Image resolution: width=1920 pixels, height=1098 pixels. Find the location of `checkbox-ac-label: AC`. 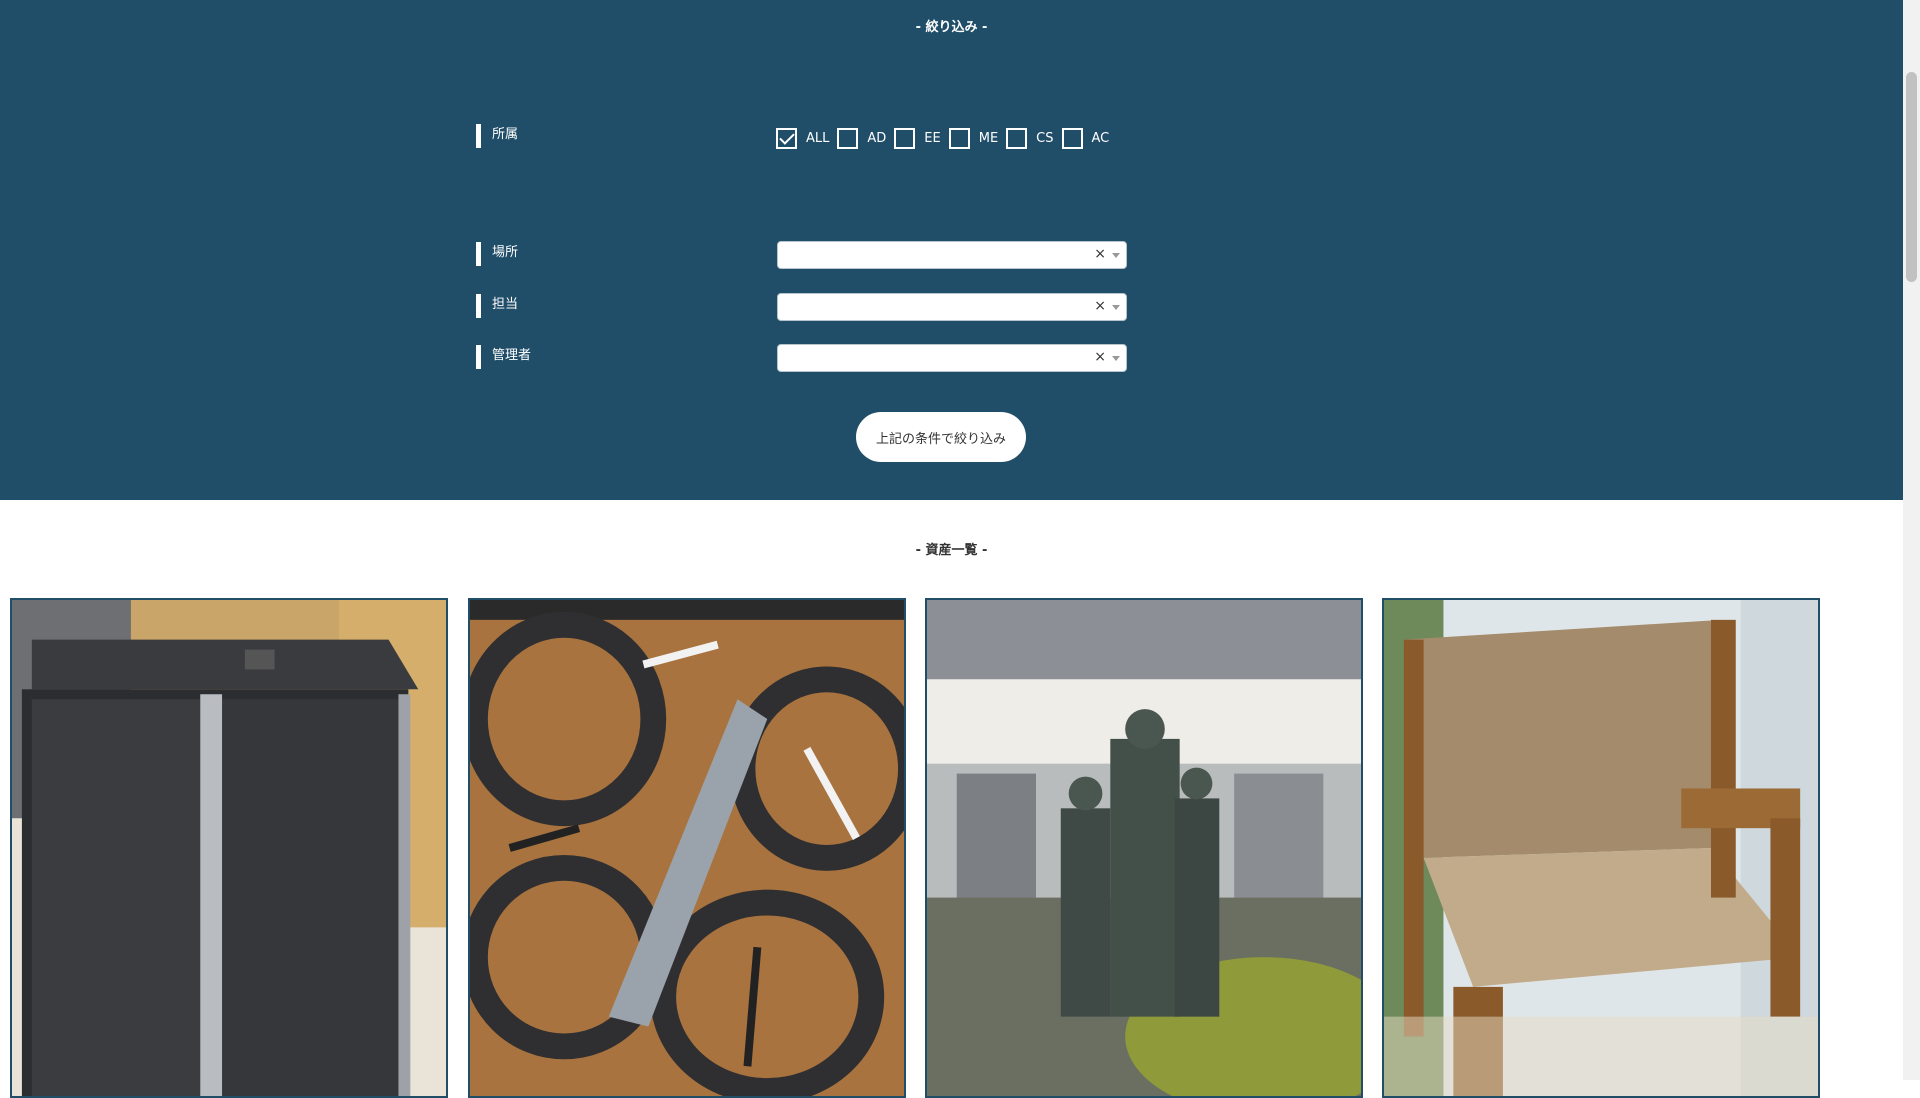

checkbox-ac-label: AC is located at coordinates (1100, 138).